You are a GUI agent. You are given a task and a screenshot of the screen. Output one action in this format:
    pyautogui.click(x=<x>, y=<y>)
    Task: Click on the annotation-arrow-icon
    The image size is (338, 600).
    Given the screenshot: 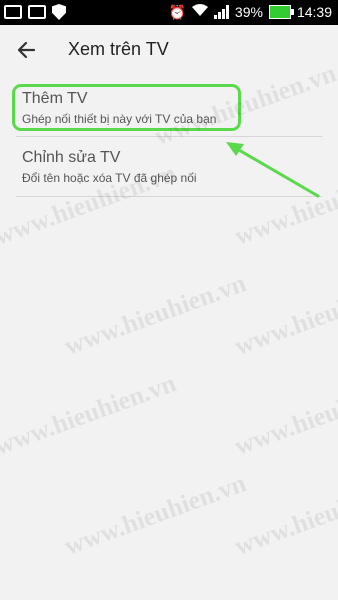 What is the action you would take?
    pyautogui.click(x=273, y=170)
    